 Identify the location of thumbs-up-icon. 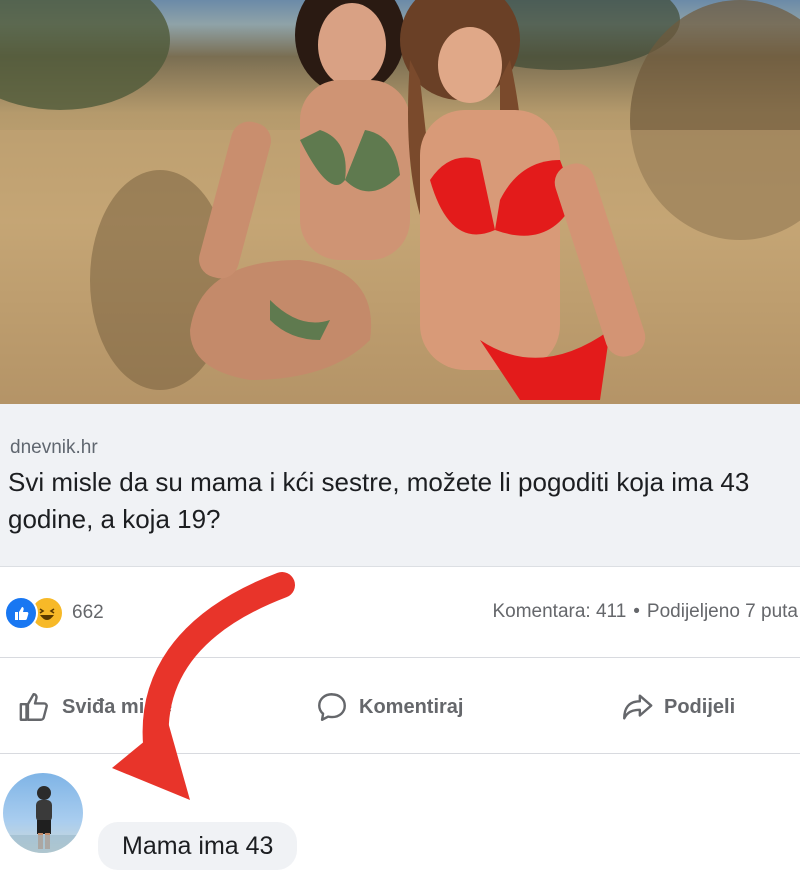
(33, 707).